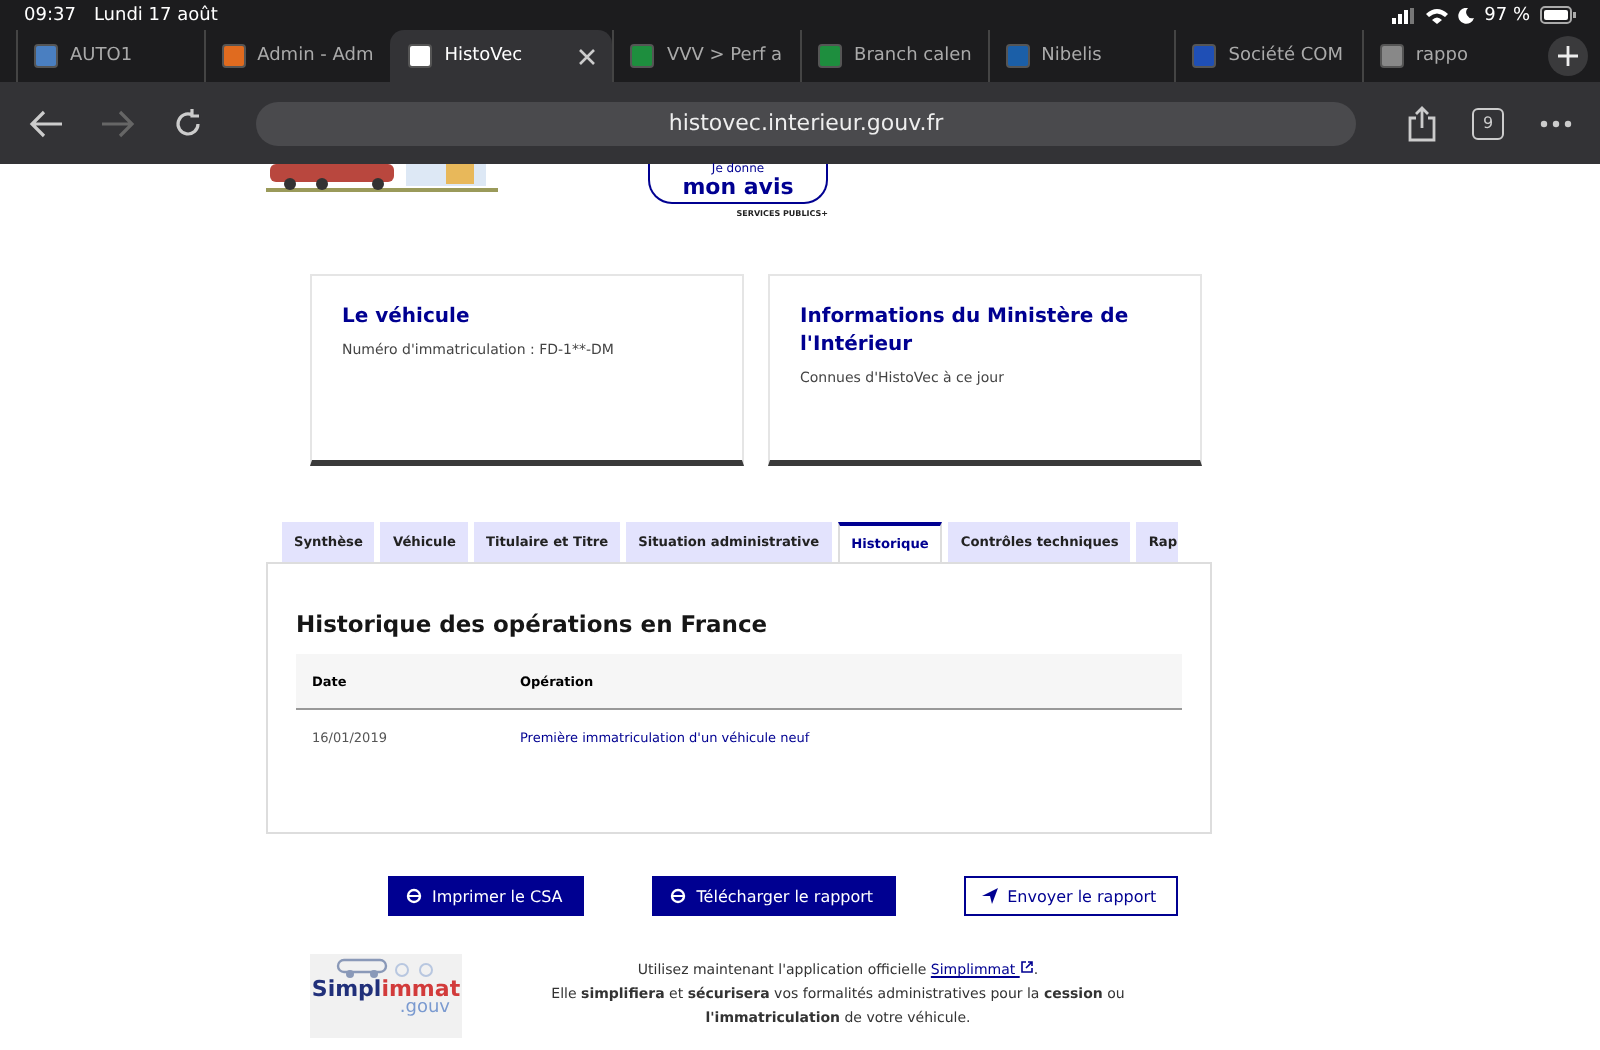  Describe the element at coordinates (1556, 123) in the screenshot. I see `more-icon` at that location.